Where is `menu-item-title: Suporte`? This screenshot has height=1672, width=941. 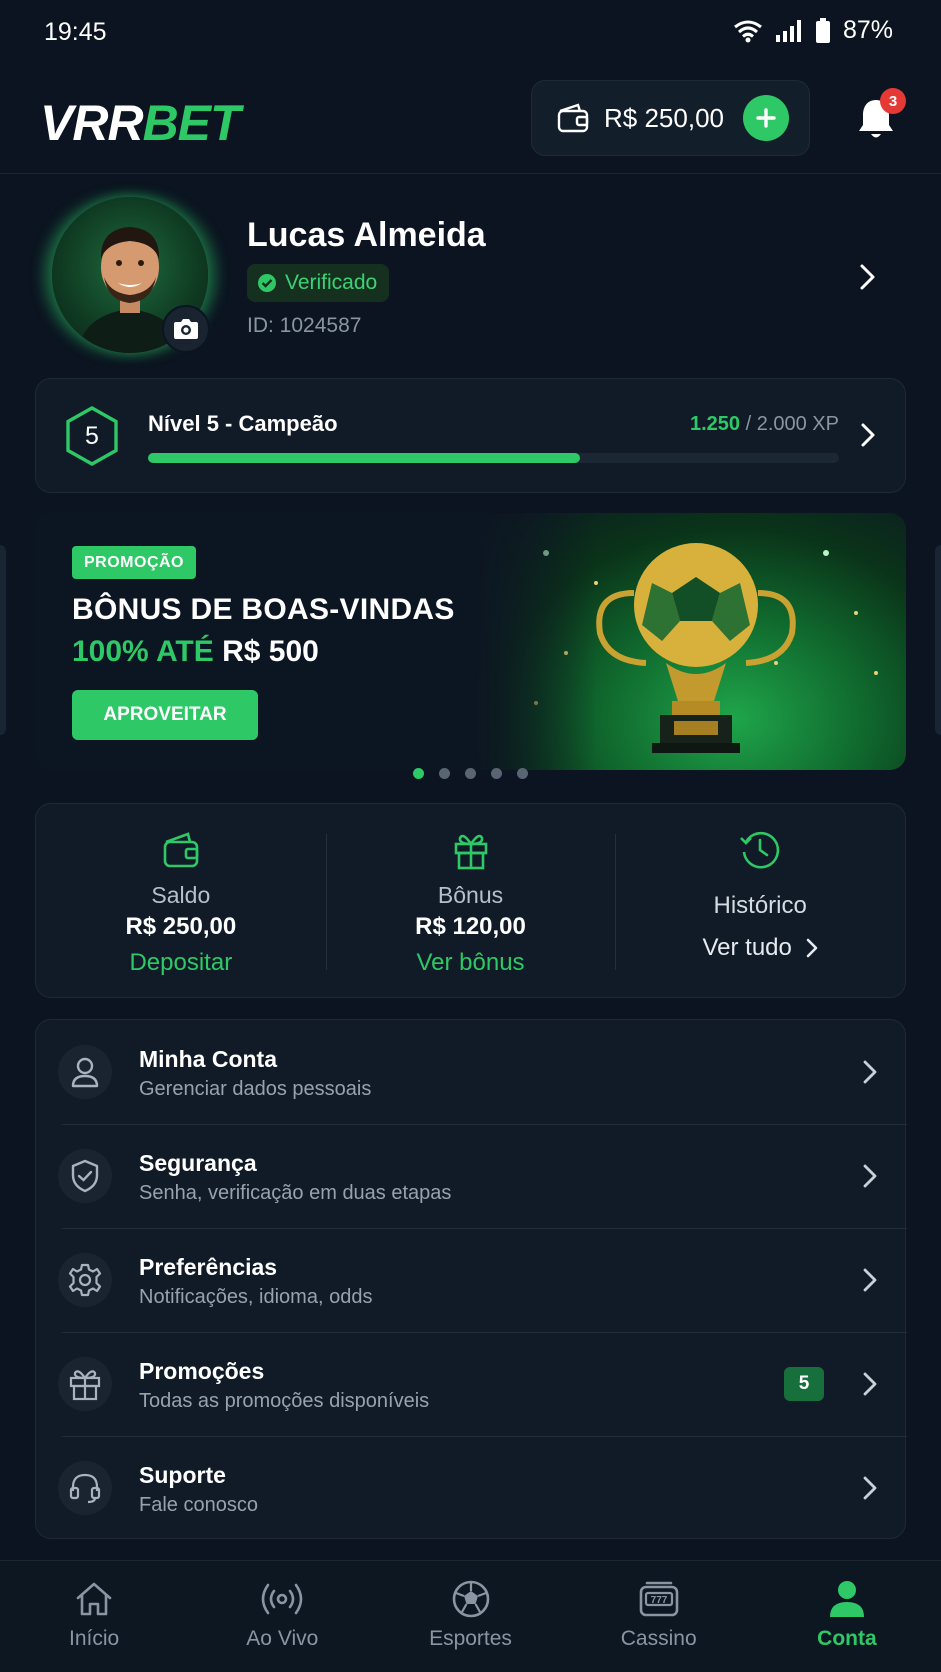
menu-item-title: Suporte is located at coordinates (182, 1475).